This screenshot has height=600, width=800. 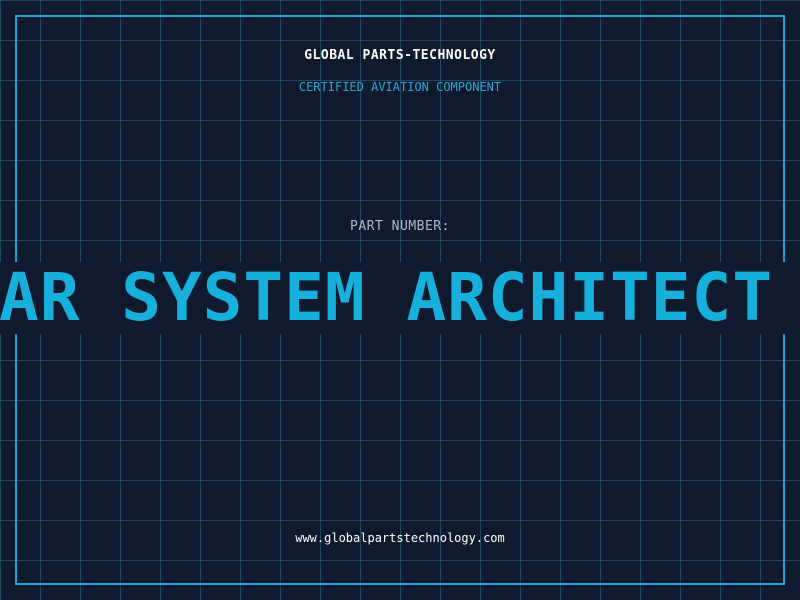 What do you see at coordinates (400, 87) in the screenshot?
I see `certification-subtitle: CERTIFIED AVIATION COMPONENT` at bounding box center [400, 87].